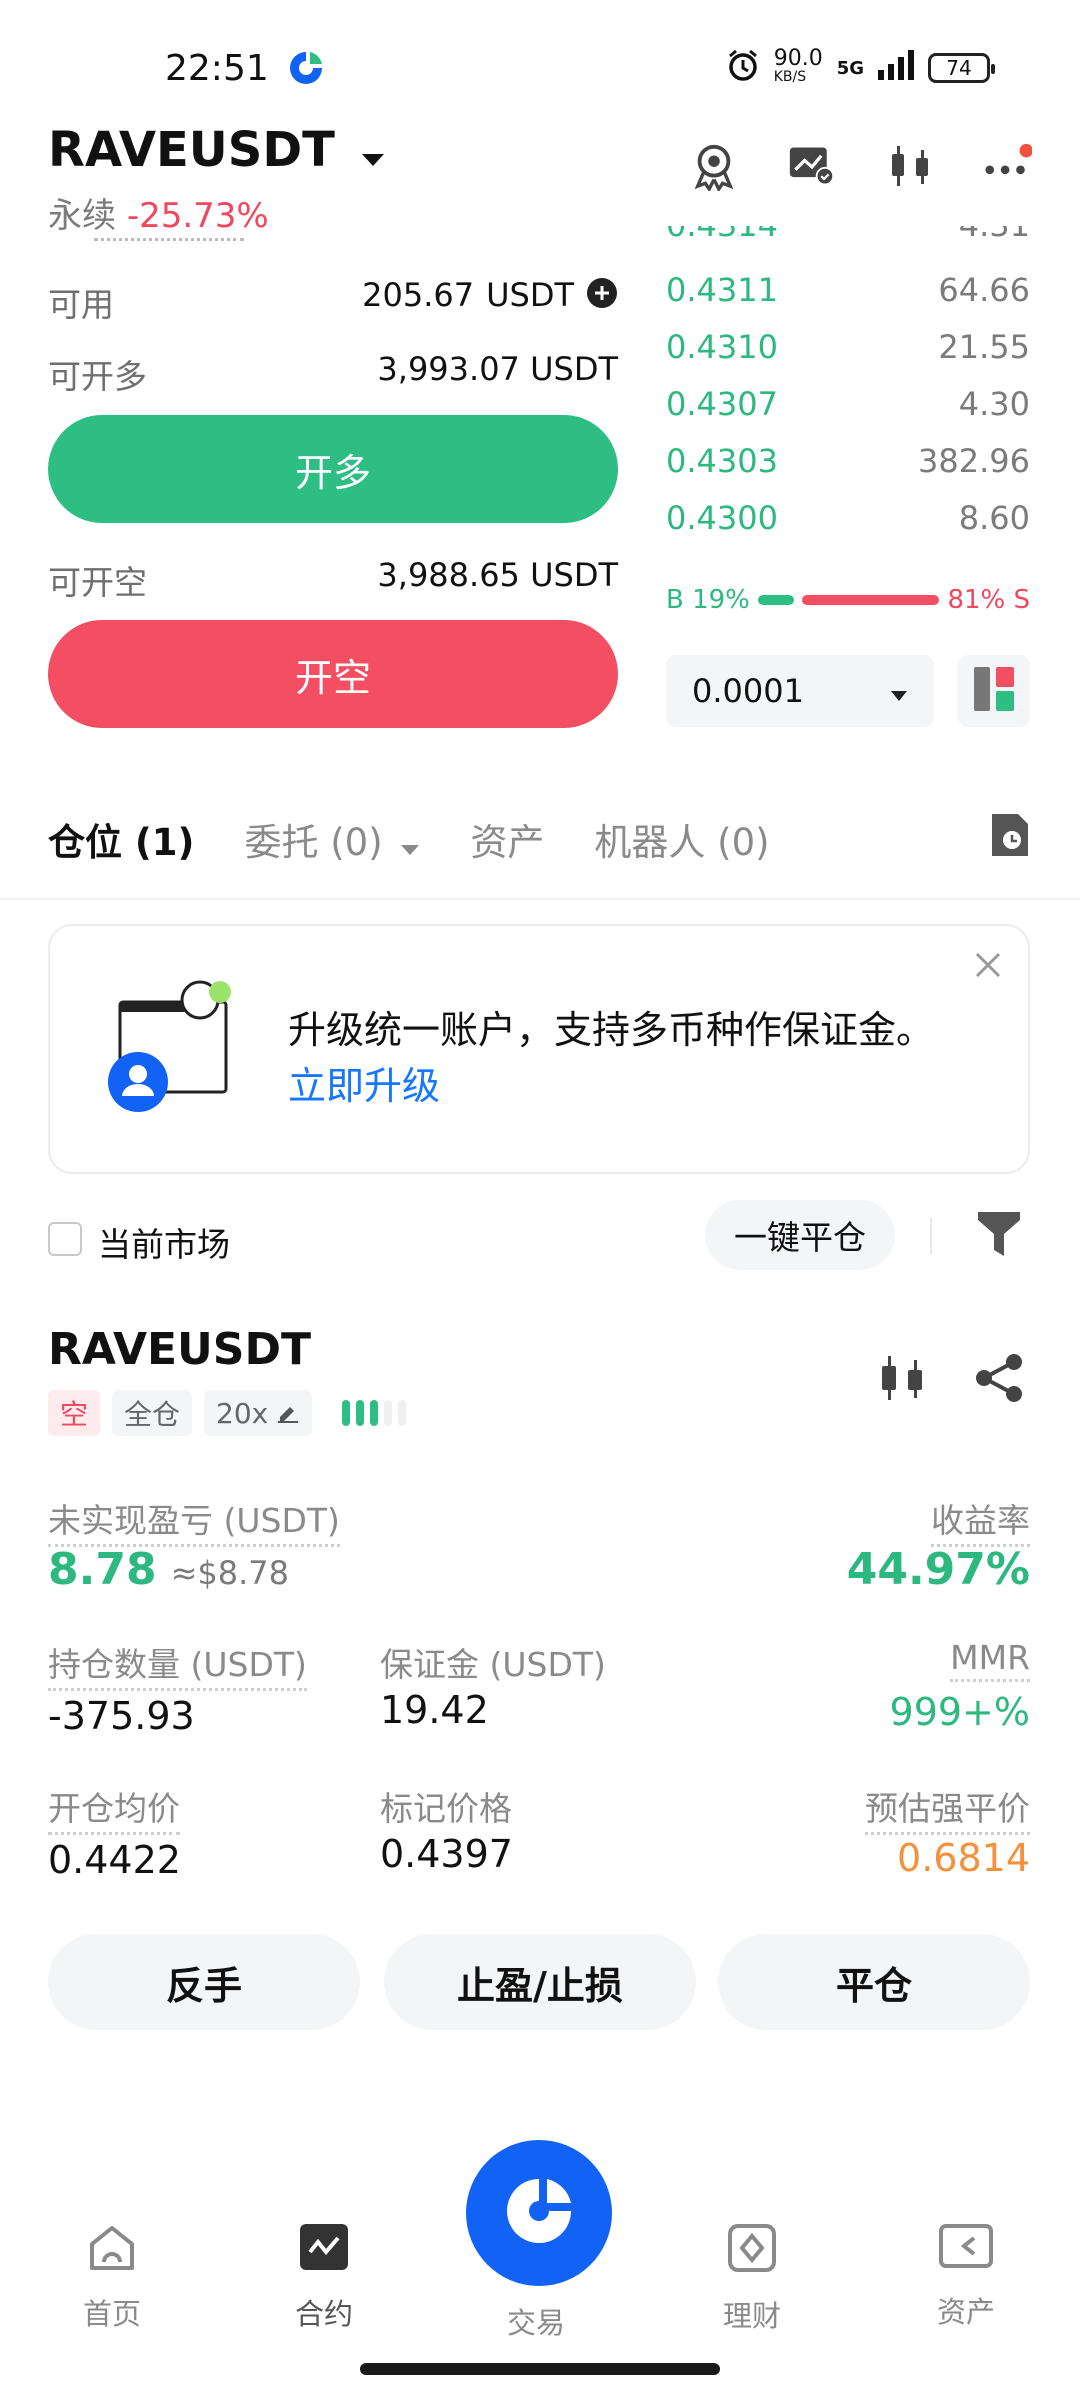 This screenshot has height=2400, width=1080. Describe the element at coordinates (97, 376) in the screenshot. I see `long-max-label: 可开多` at that location.